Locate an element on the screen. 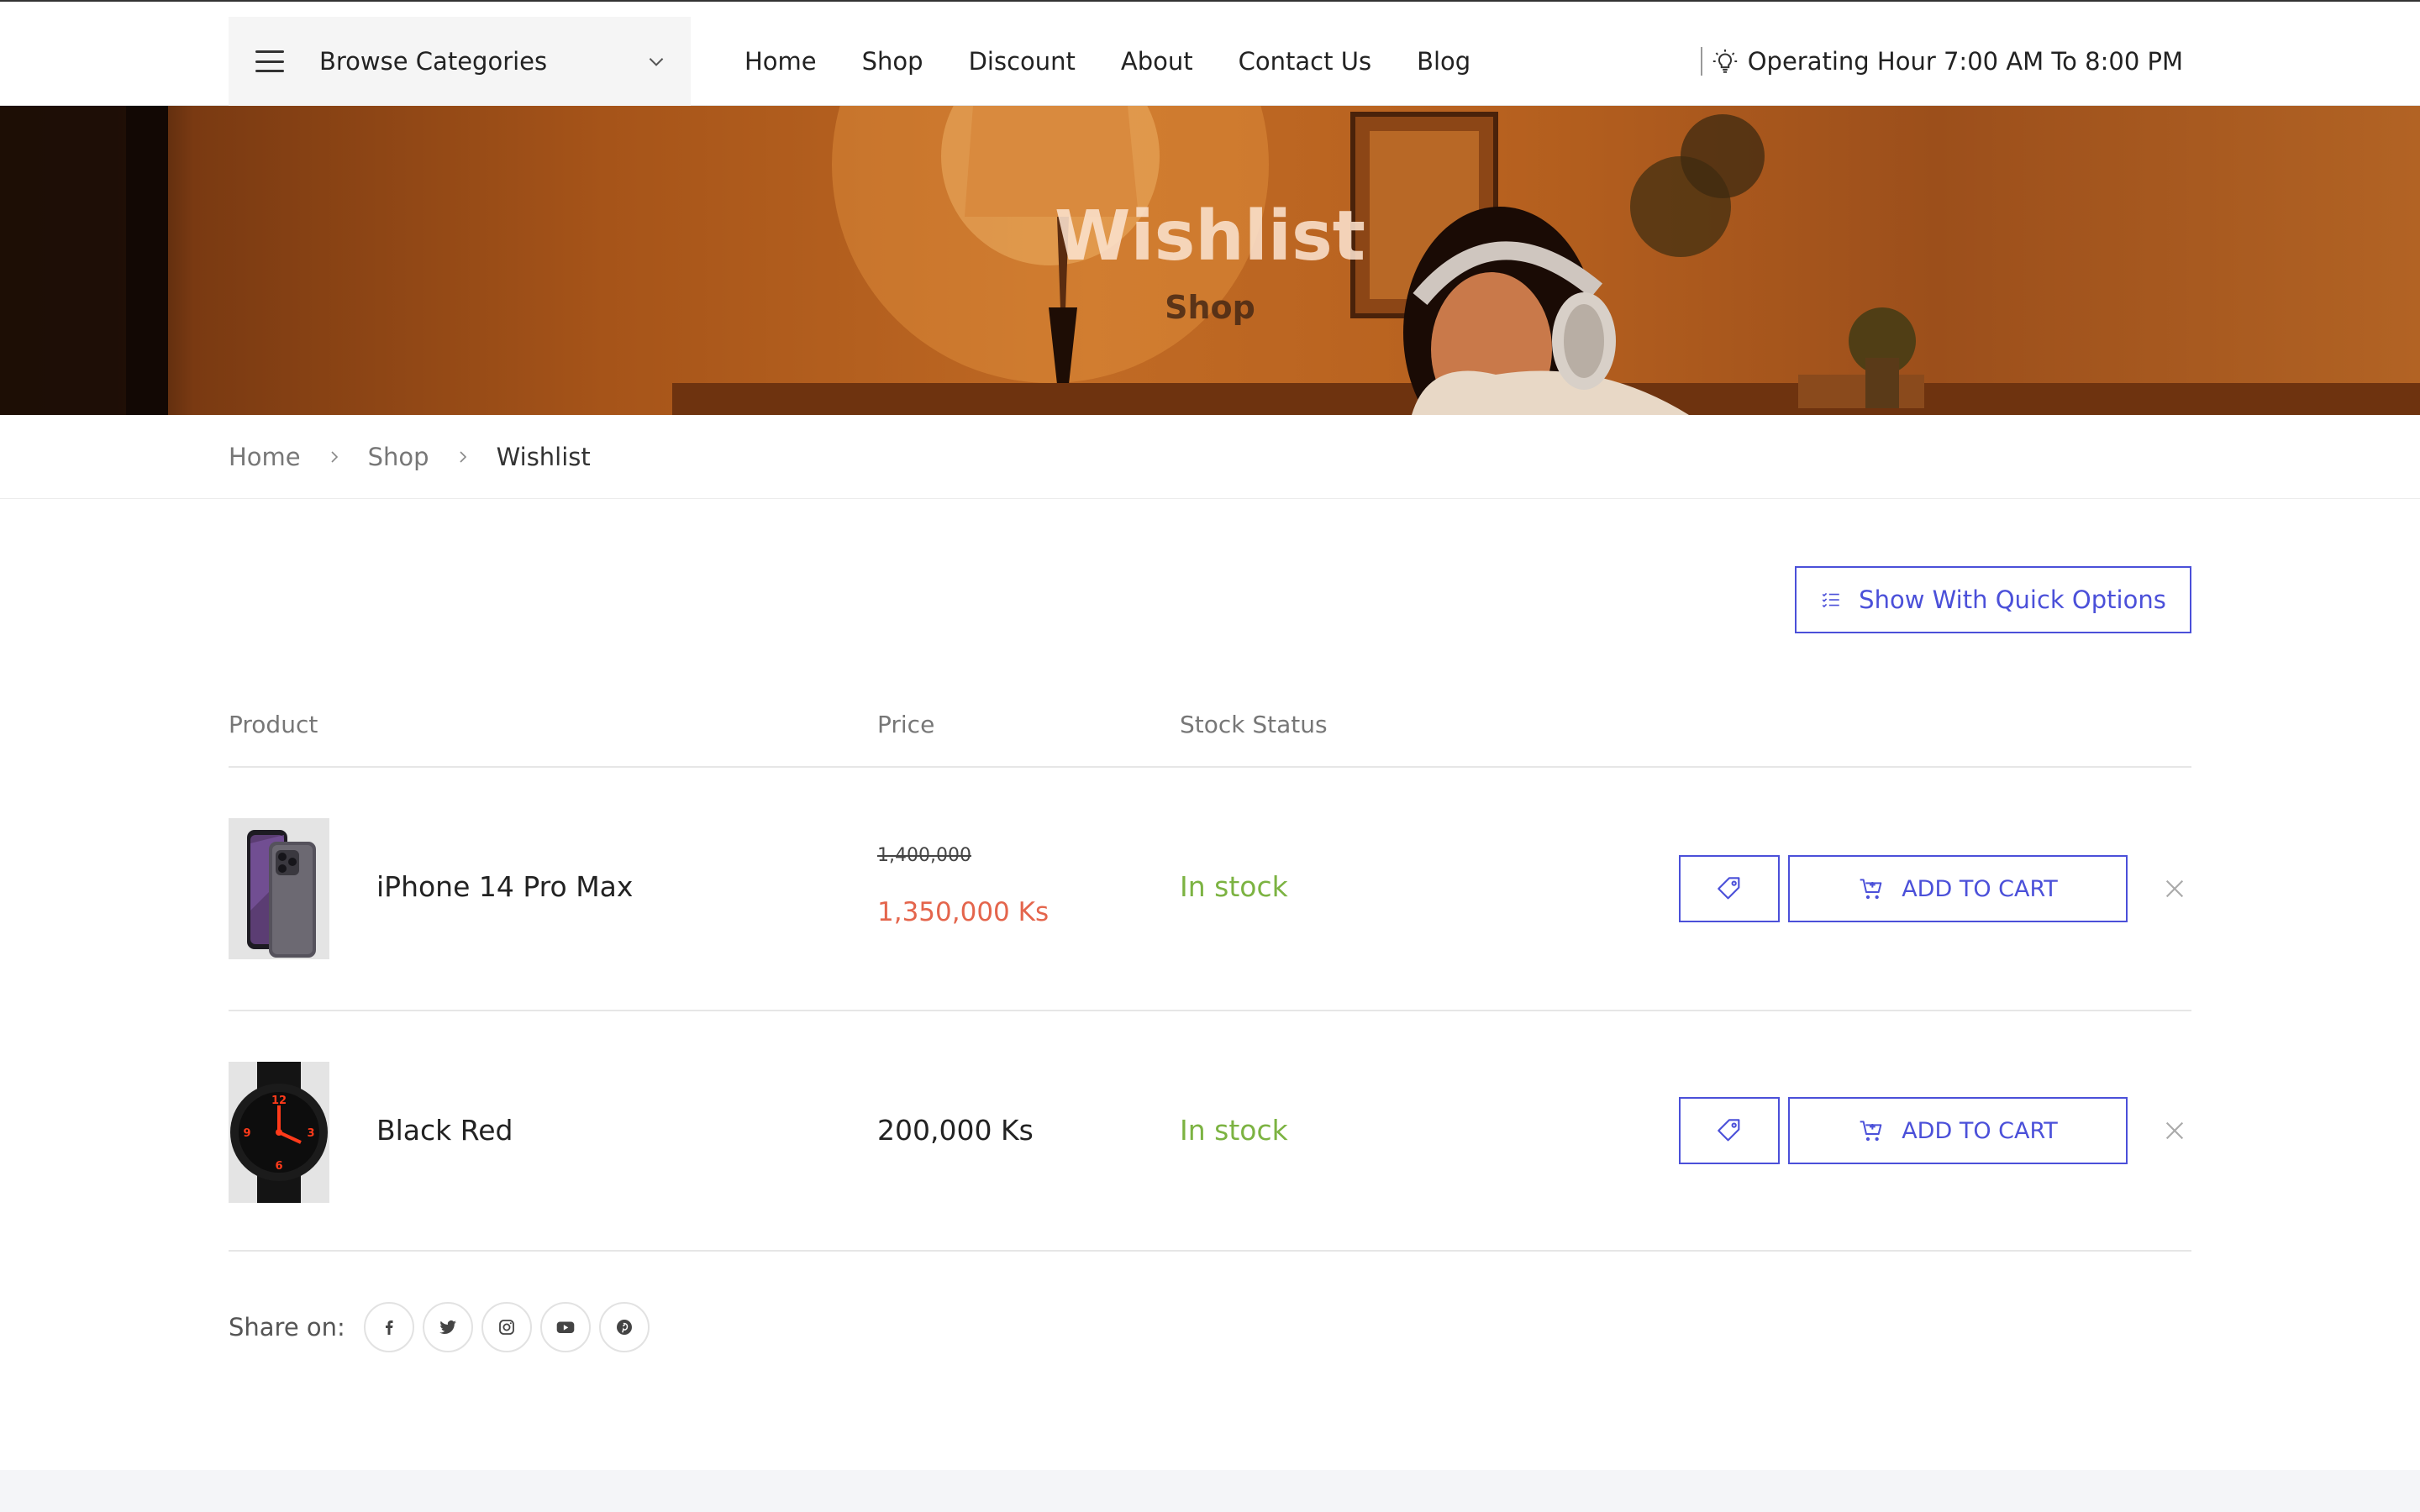 The width and height of the screenshot is (2420, 1512). twitter-icon is located at coordinates (448, 1327).